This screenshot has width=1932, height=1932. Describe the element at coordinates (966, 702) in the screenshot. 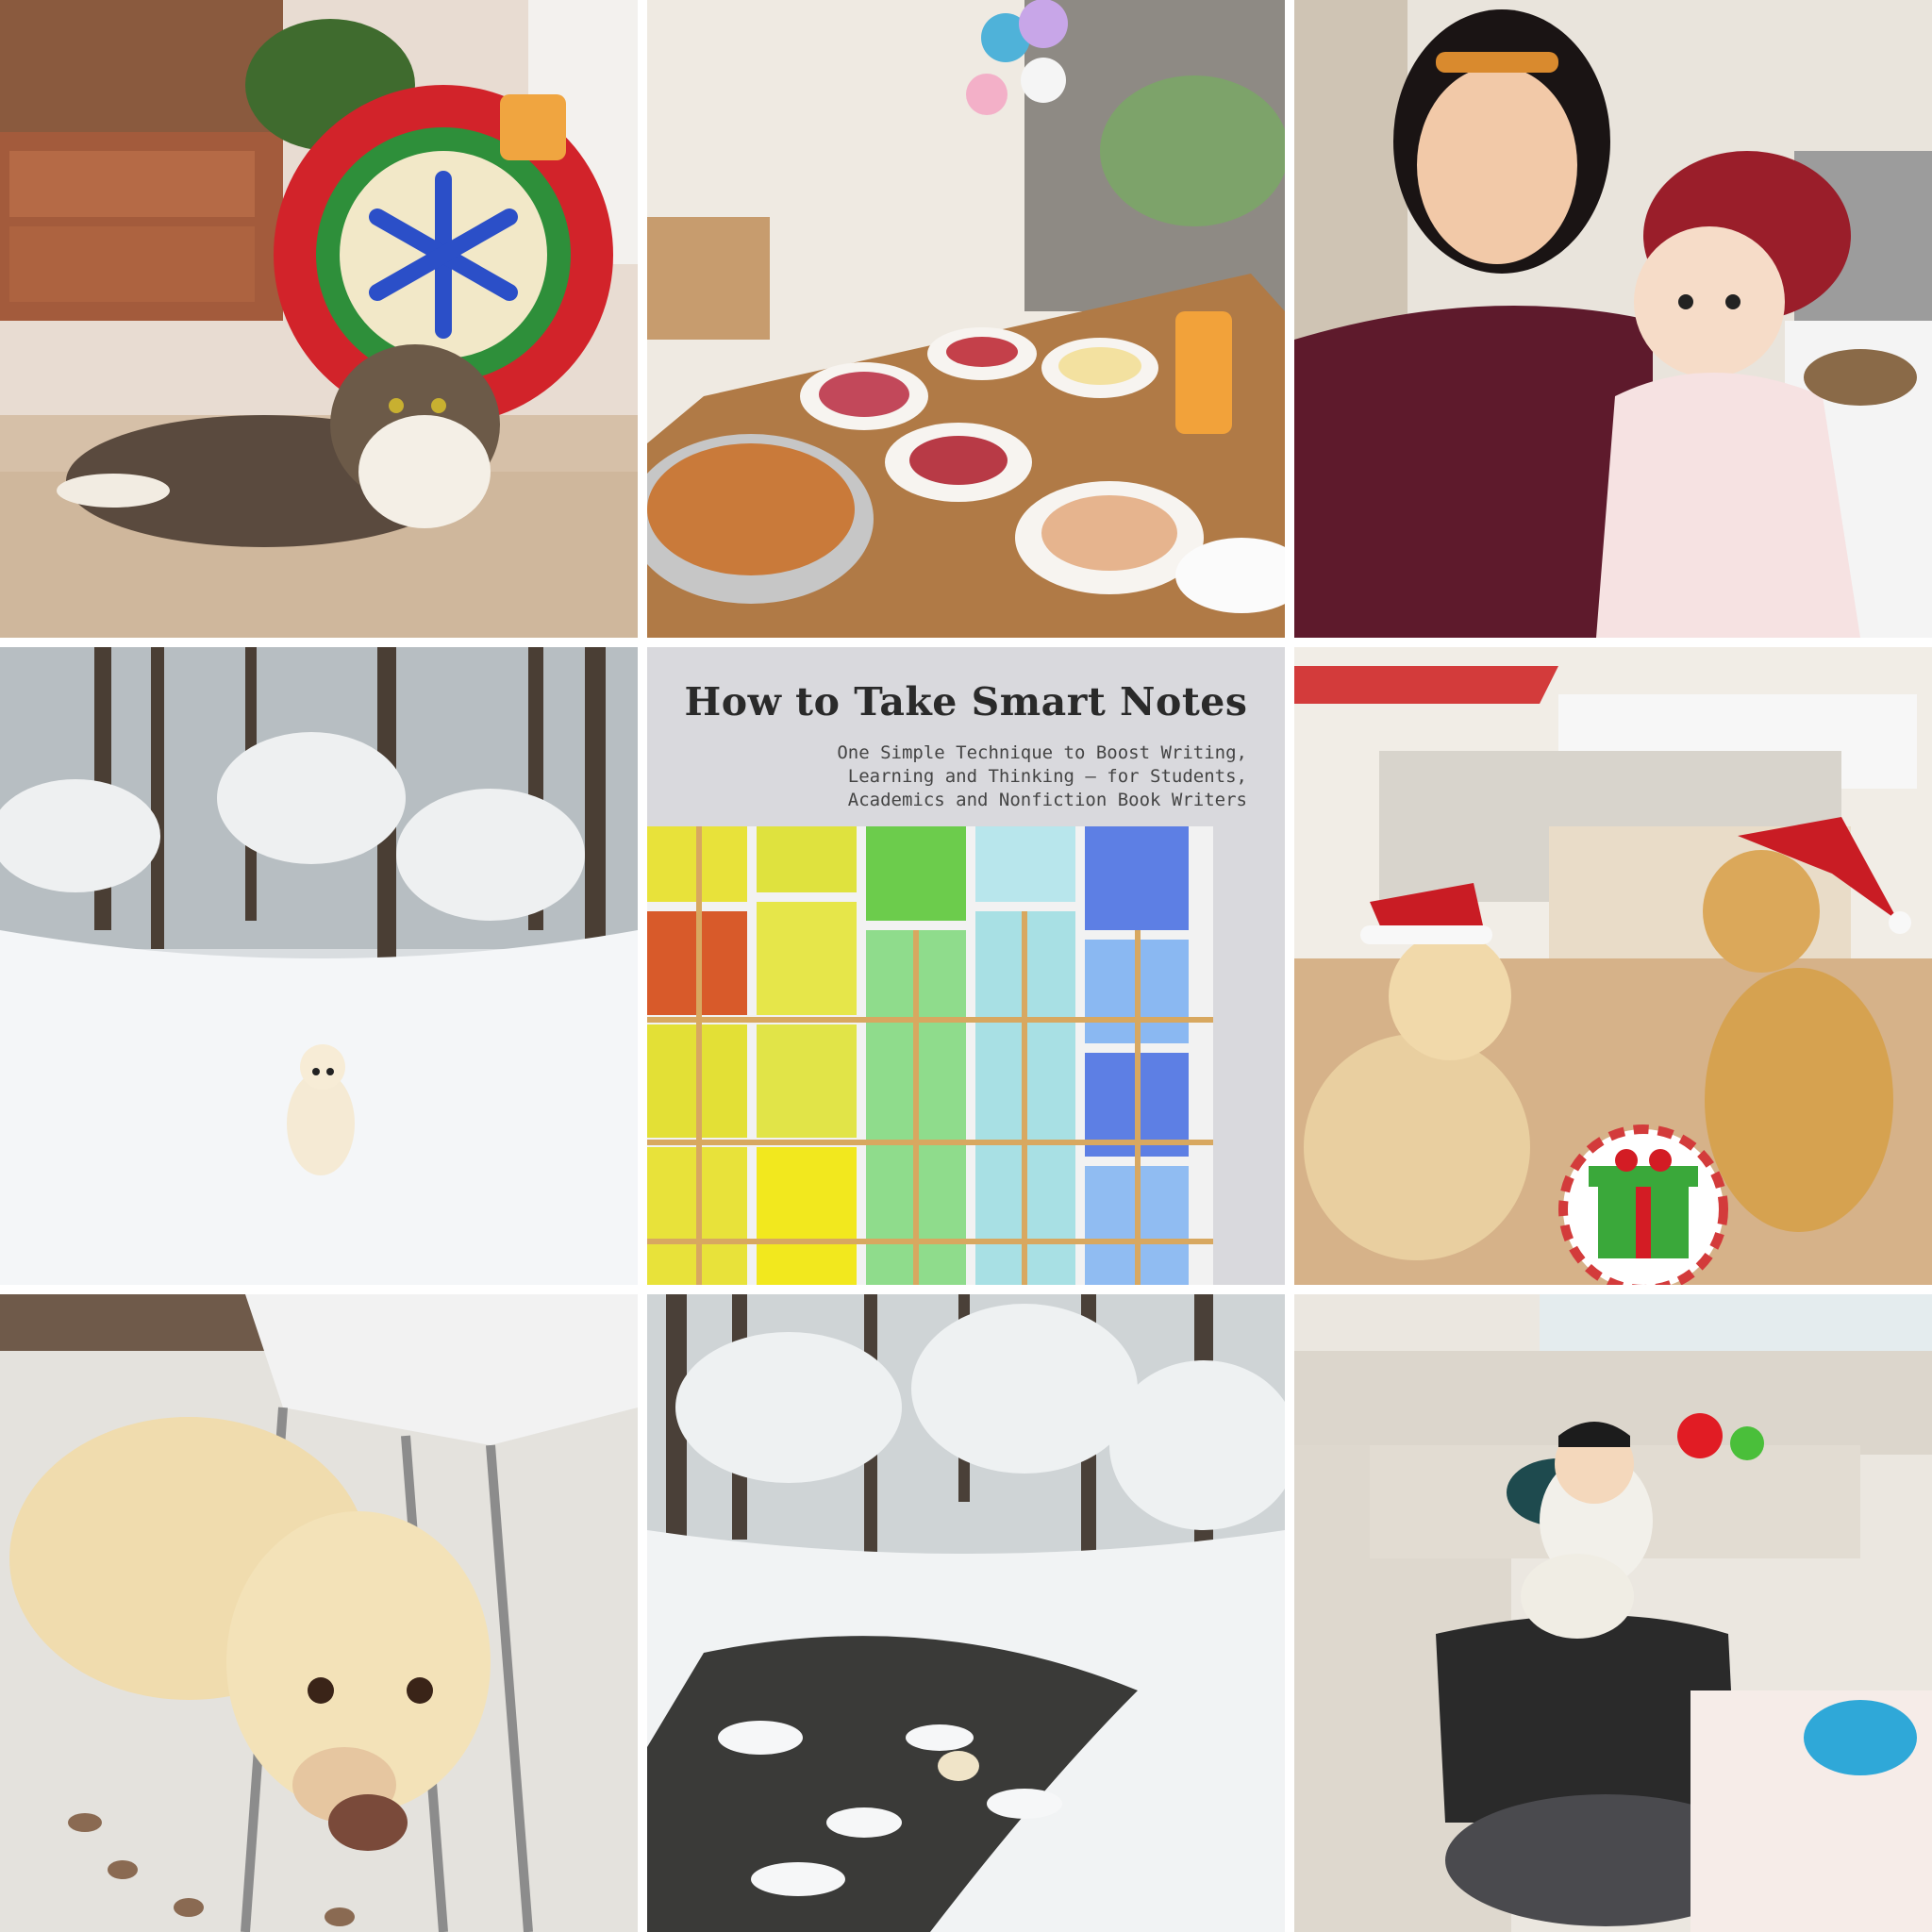

I see `book-title: How to Take Smart Notes` at that location.